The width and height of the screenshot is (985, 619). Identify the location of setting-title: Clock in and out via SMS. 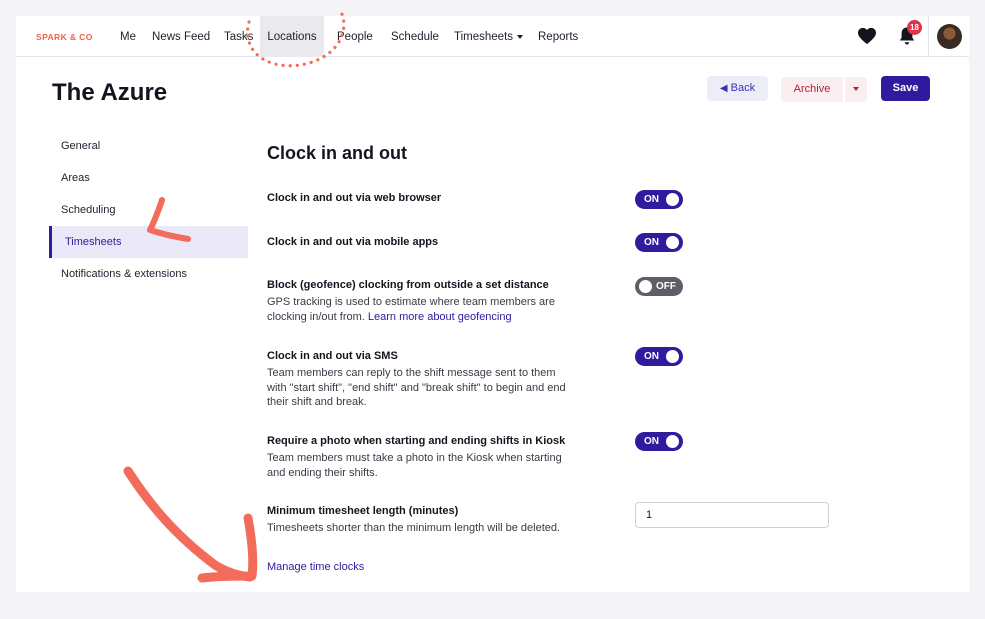
(332, 356).